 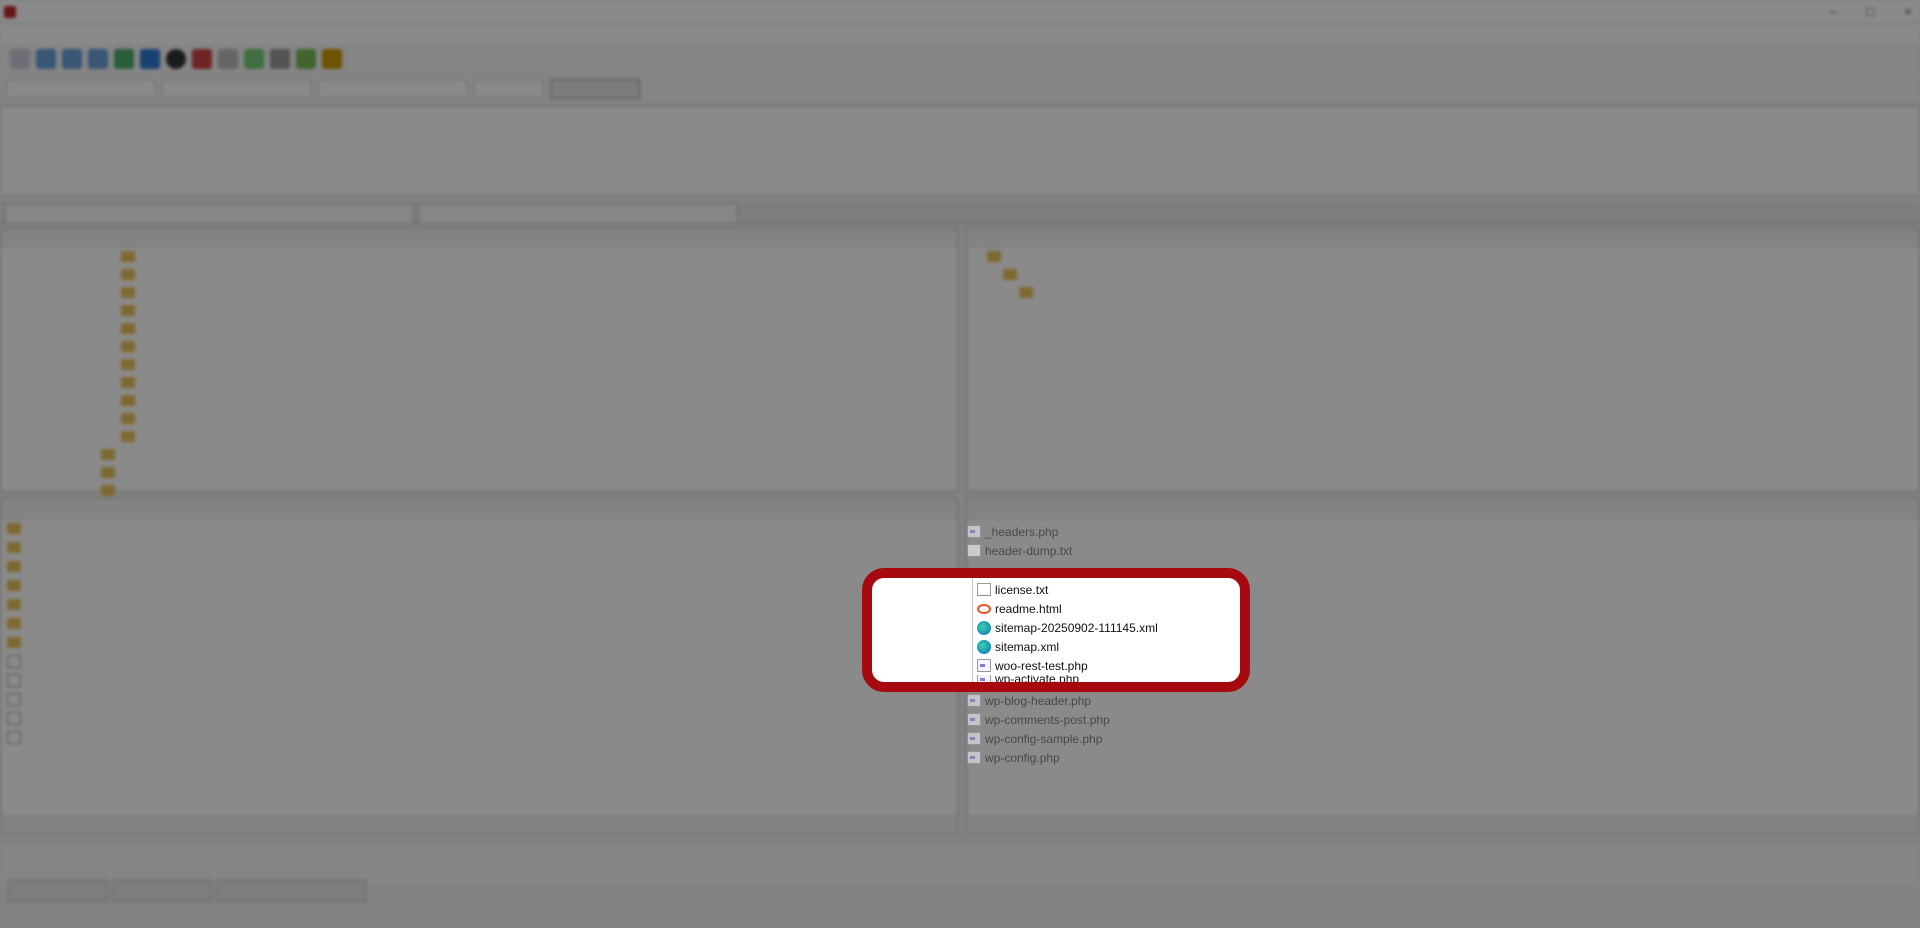 I want to click on file-name: sitemap.xml, so click(x=1027, y=646).